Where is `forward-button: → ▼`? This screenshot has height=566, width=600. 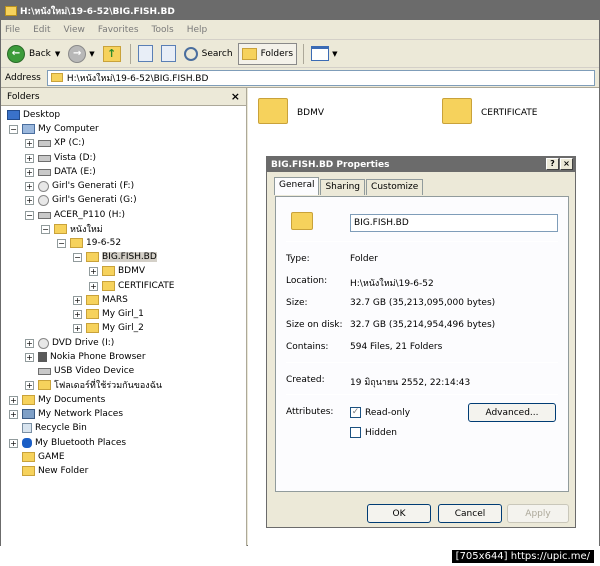 forward-button: → ▼ is located at coordinates (81, 54).